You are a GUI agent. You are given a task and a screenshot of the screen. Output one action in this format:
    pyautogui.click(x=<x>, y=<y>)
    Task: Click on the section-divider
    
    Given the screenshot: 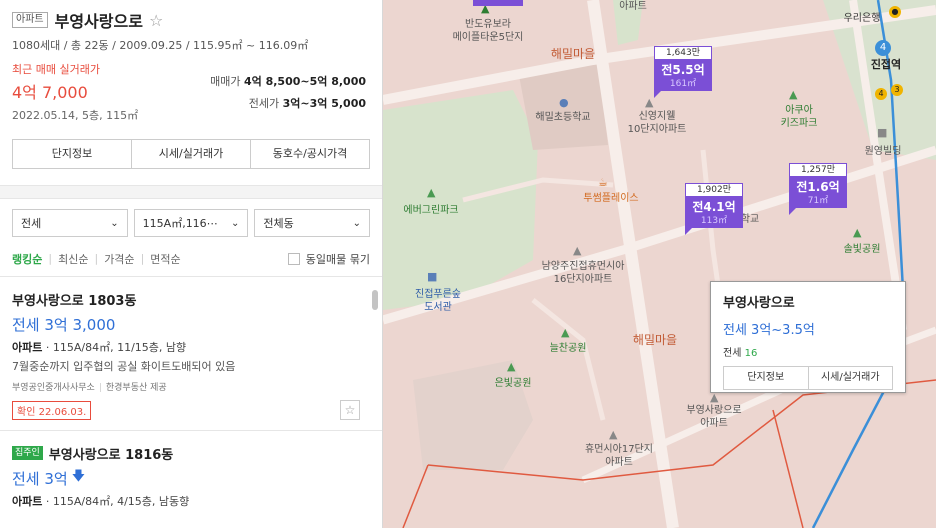 What is the action you would take?
    pyautogui.click(x=191, y=192)
    